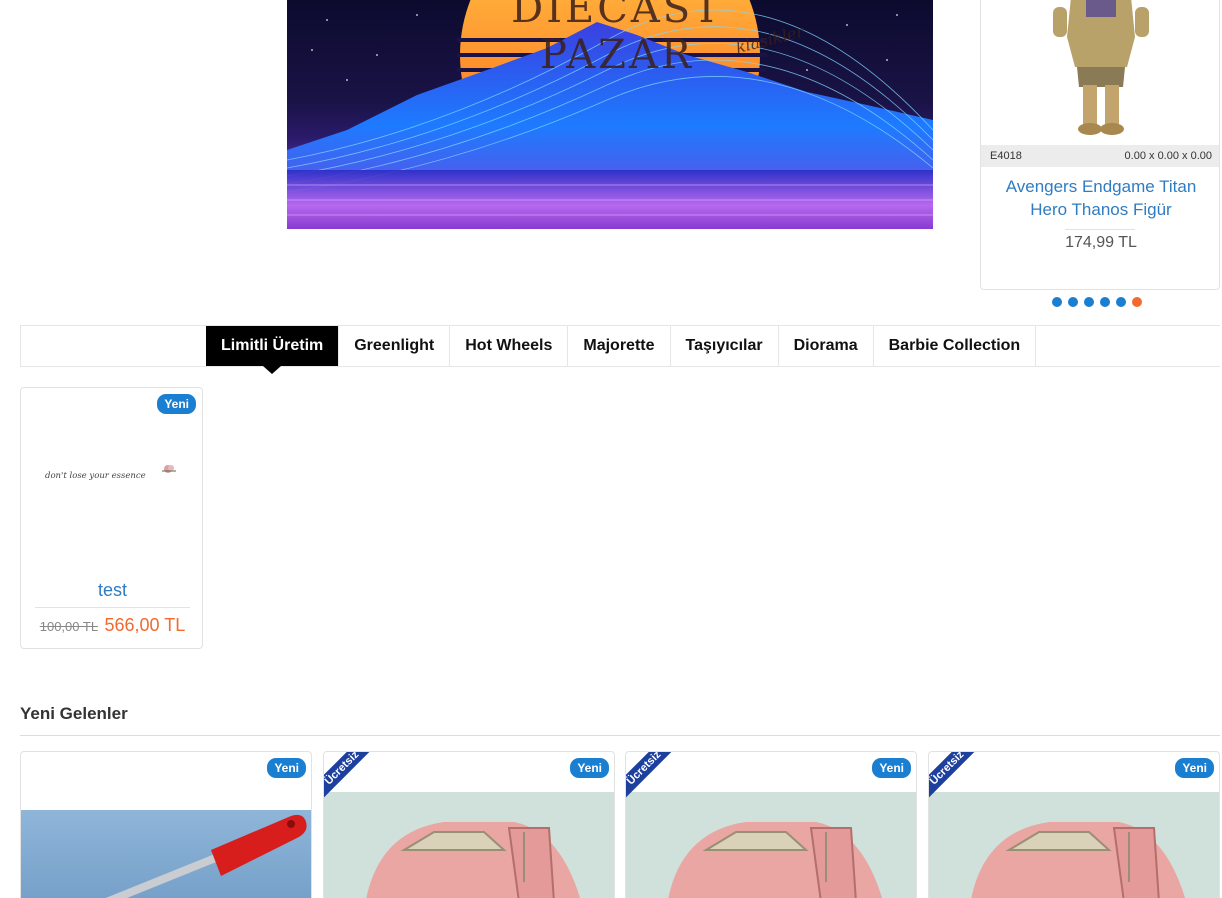 Image resolution: width=1222 pixels, height=898 pixels. Describe the element at coordinates (509, 346) in the screenshot. I see `tab-hot-wheels: Hot Wheels` at that location.